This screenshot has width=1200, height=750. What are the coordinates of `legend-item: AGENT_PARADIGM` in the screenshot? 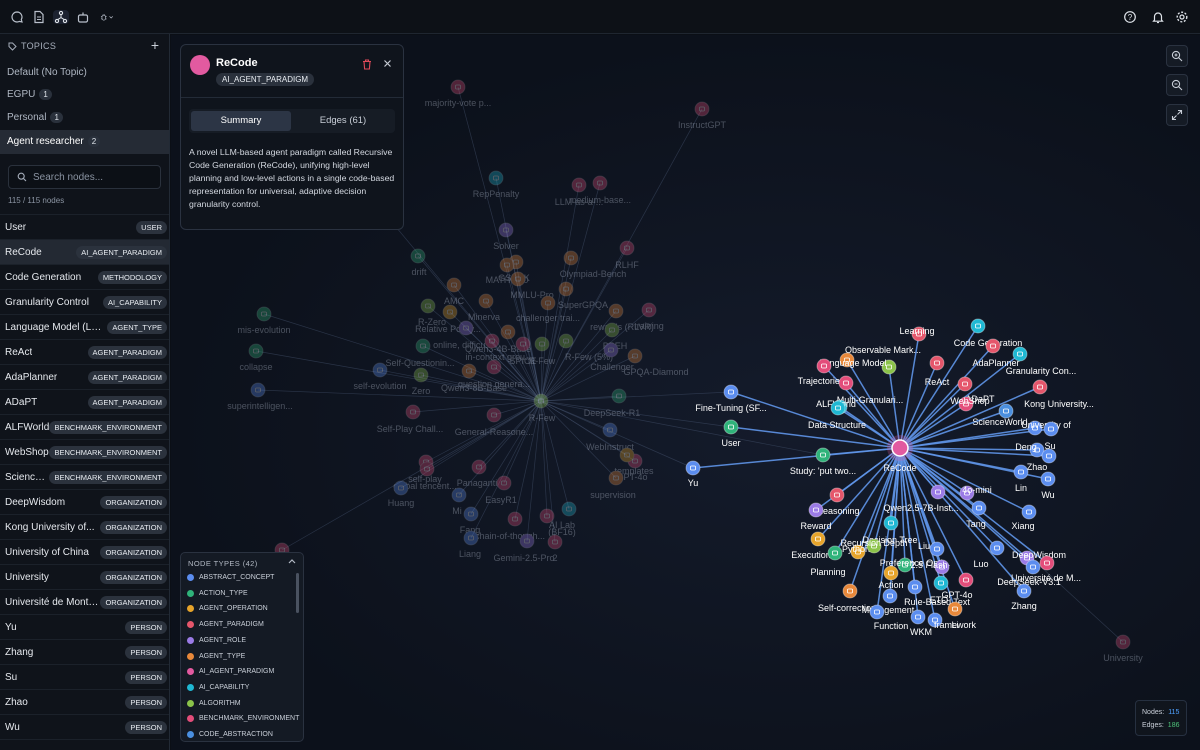 It's located at (225, 625).